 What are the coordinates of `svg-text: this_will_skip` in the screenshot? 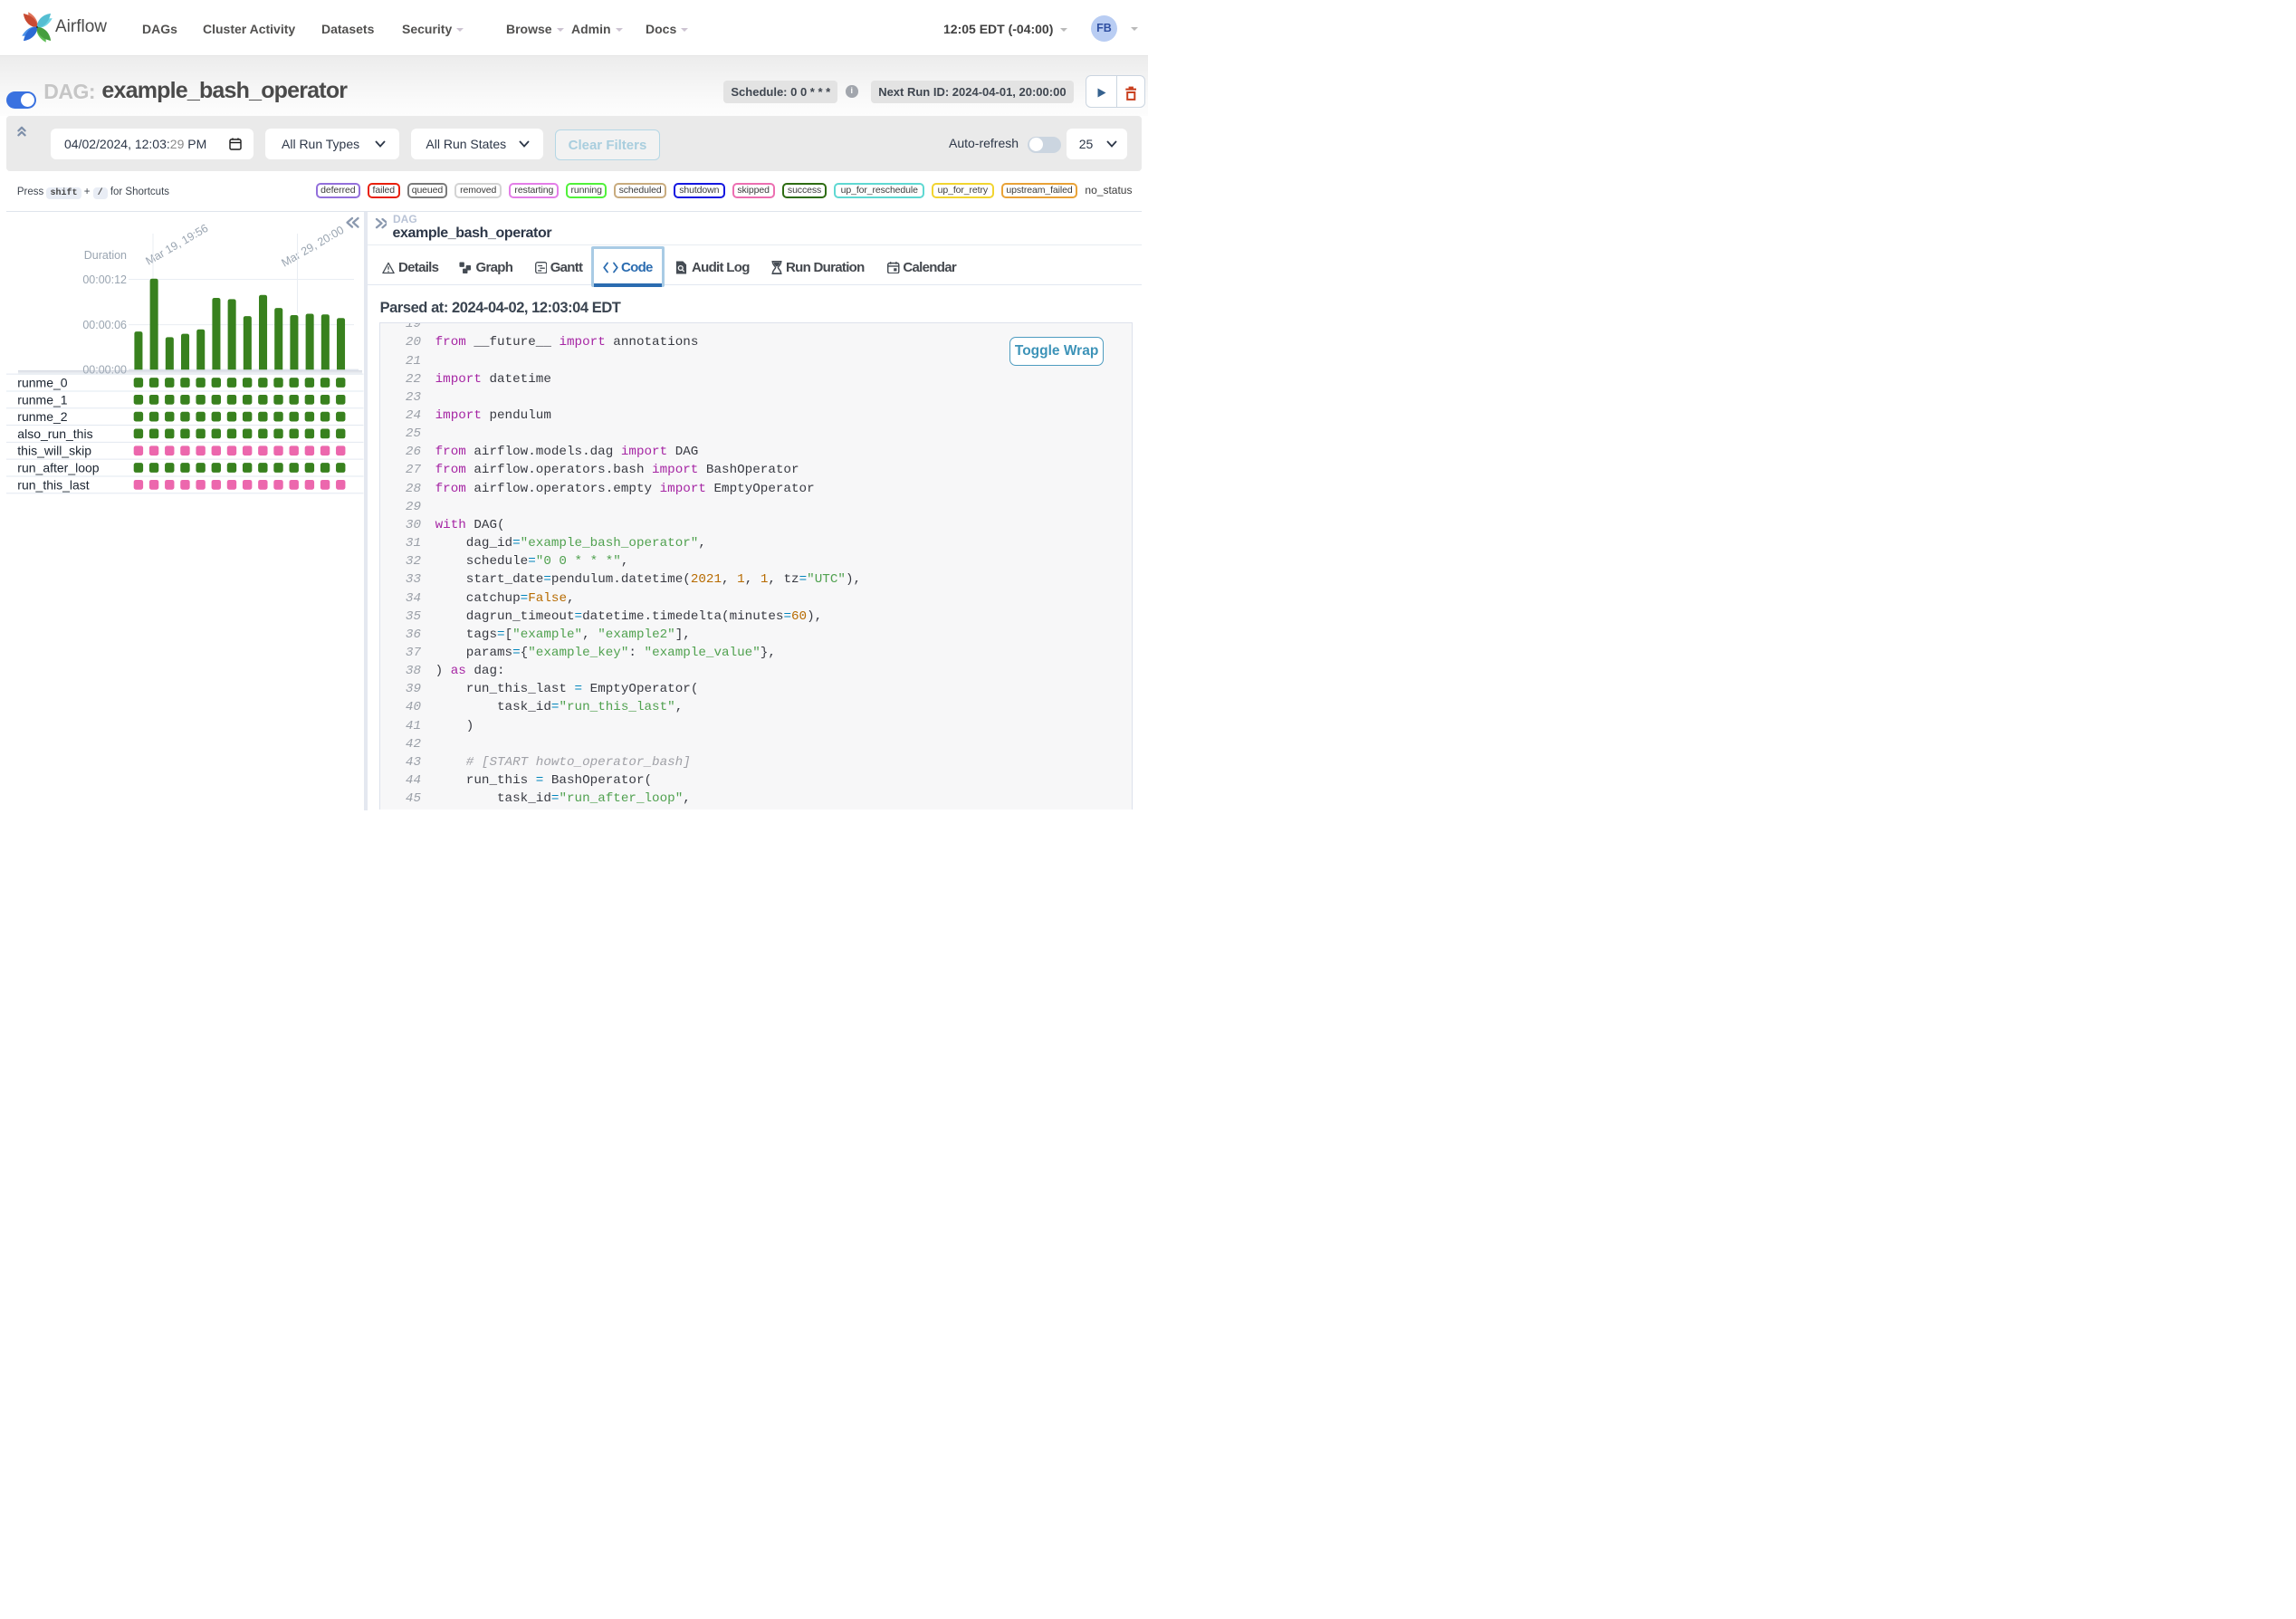 It's located at (54, 451).